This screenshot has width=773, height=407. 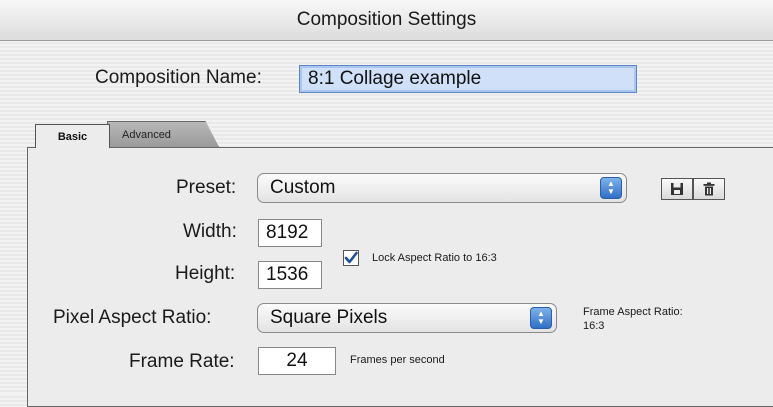 What do you see at coordinates (407, 318) in the screenshot?
I see `pixel-aspect-select: Square Pixels ▲ ▼` at bounding box center [407, 318].